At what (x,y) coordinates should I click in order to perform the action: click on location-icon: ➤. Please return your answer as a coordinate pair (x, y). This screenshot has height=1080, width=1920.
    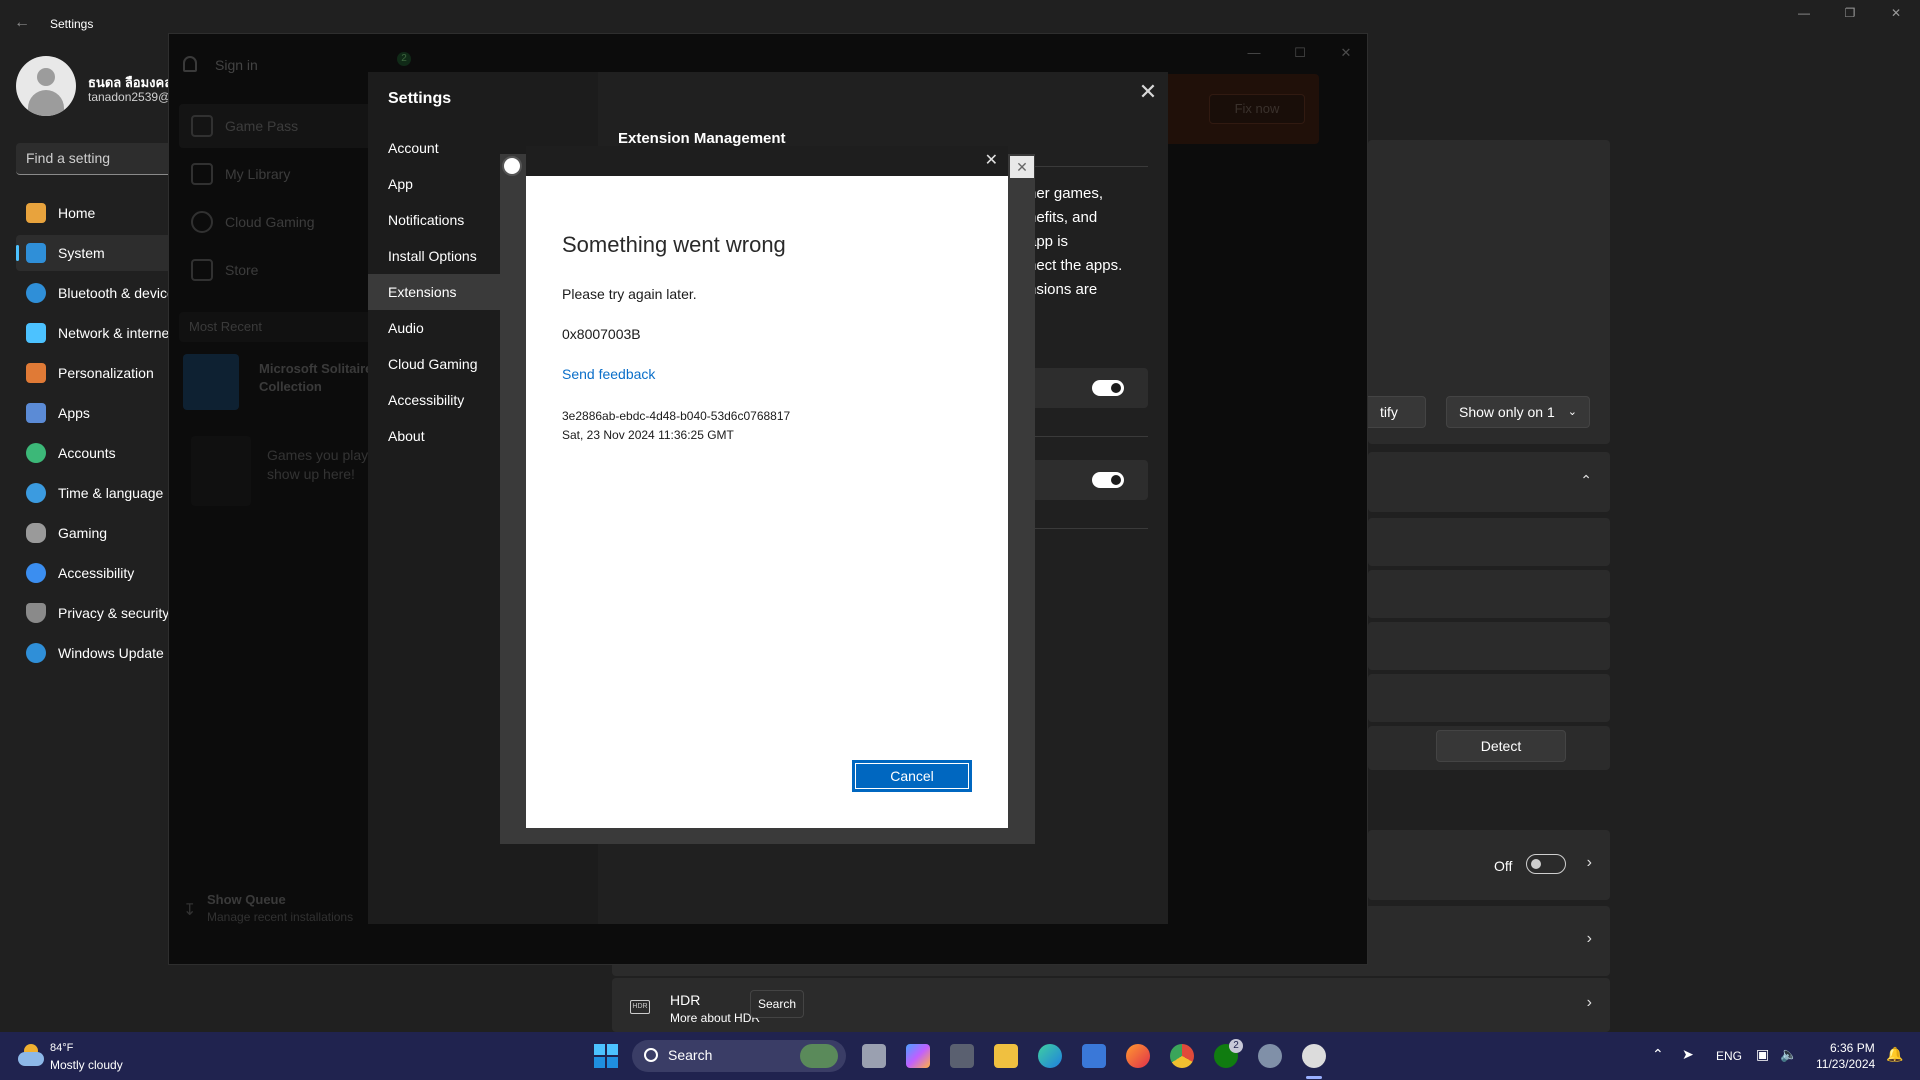
    Looking at the image, I should click on (1688, 1054).